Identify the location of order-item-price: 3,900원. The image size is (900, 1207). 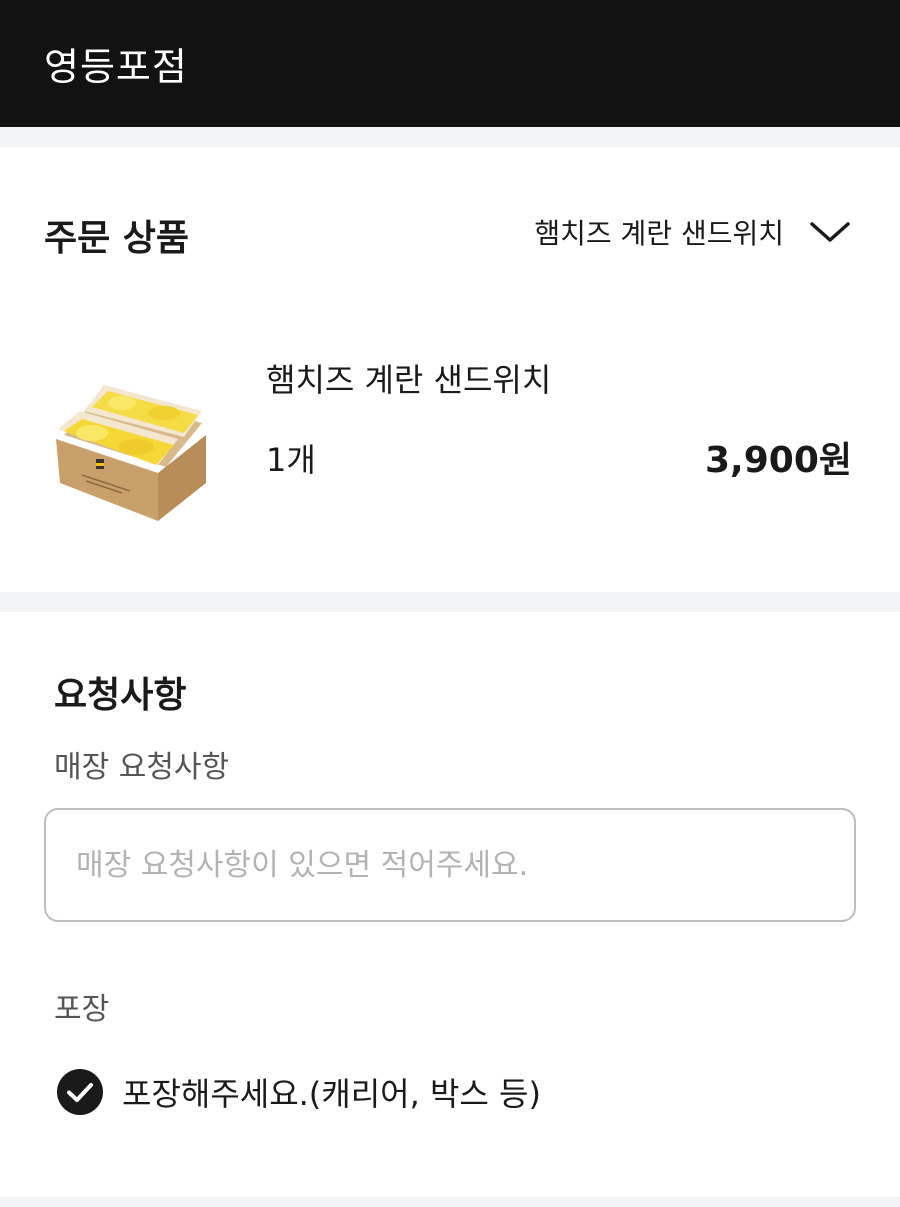
(778, 460).